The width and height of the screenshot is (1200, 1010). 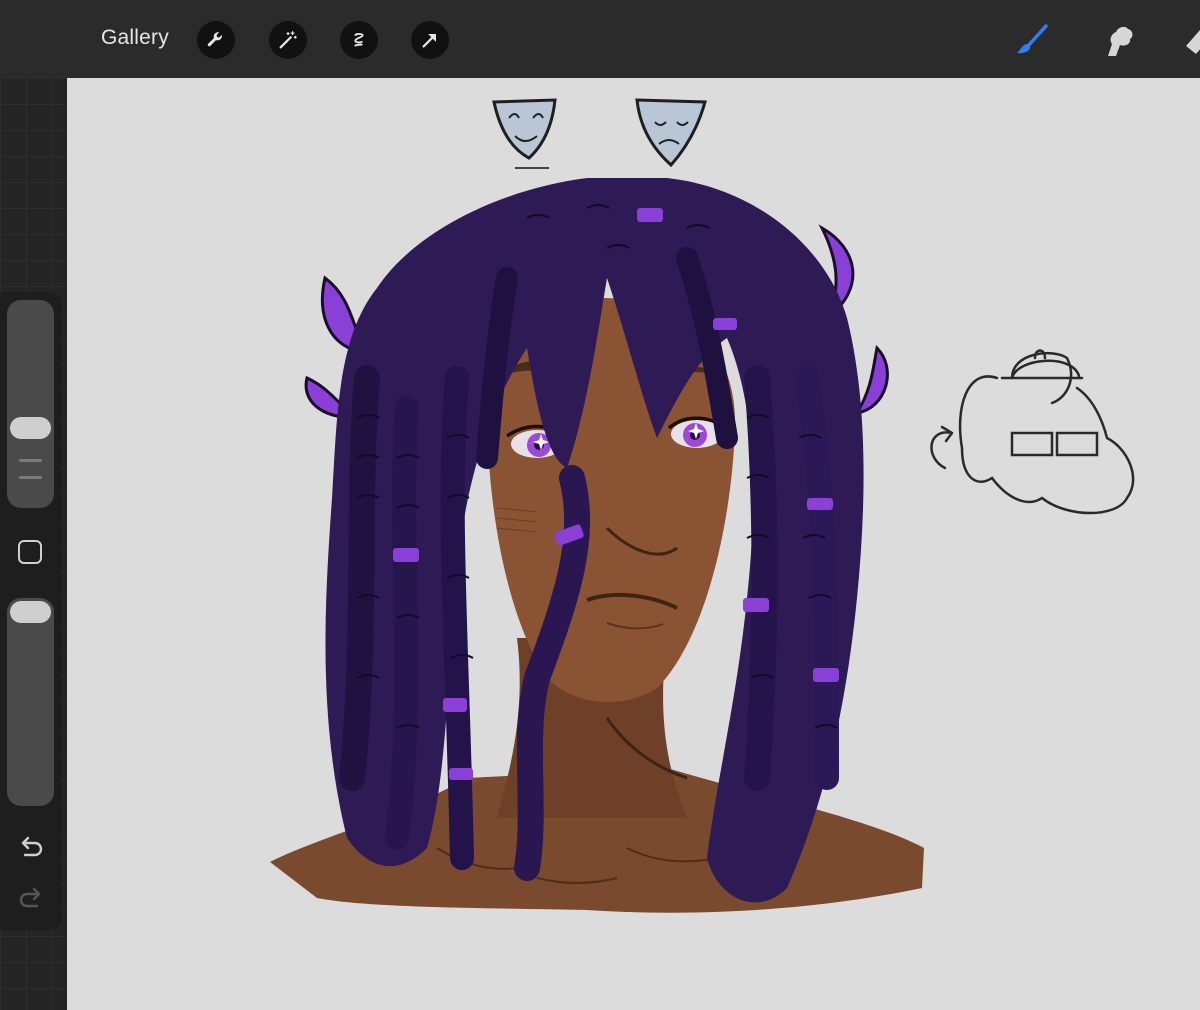 I want to click on wrench-icon, so click(x=214, y=39).